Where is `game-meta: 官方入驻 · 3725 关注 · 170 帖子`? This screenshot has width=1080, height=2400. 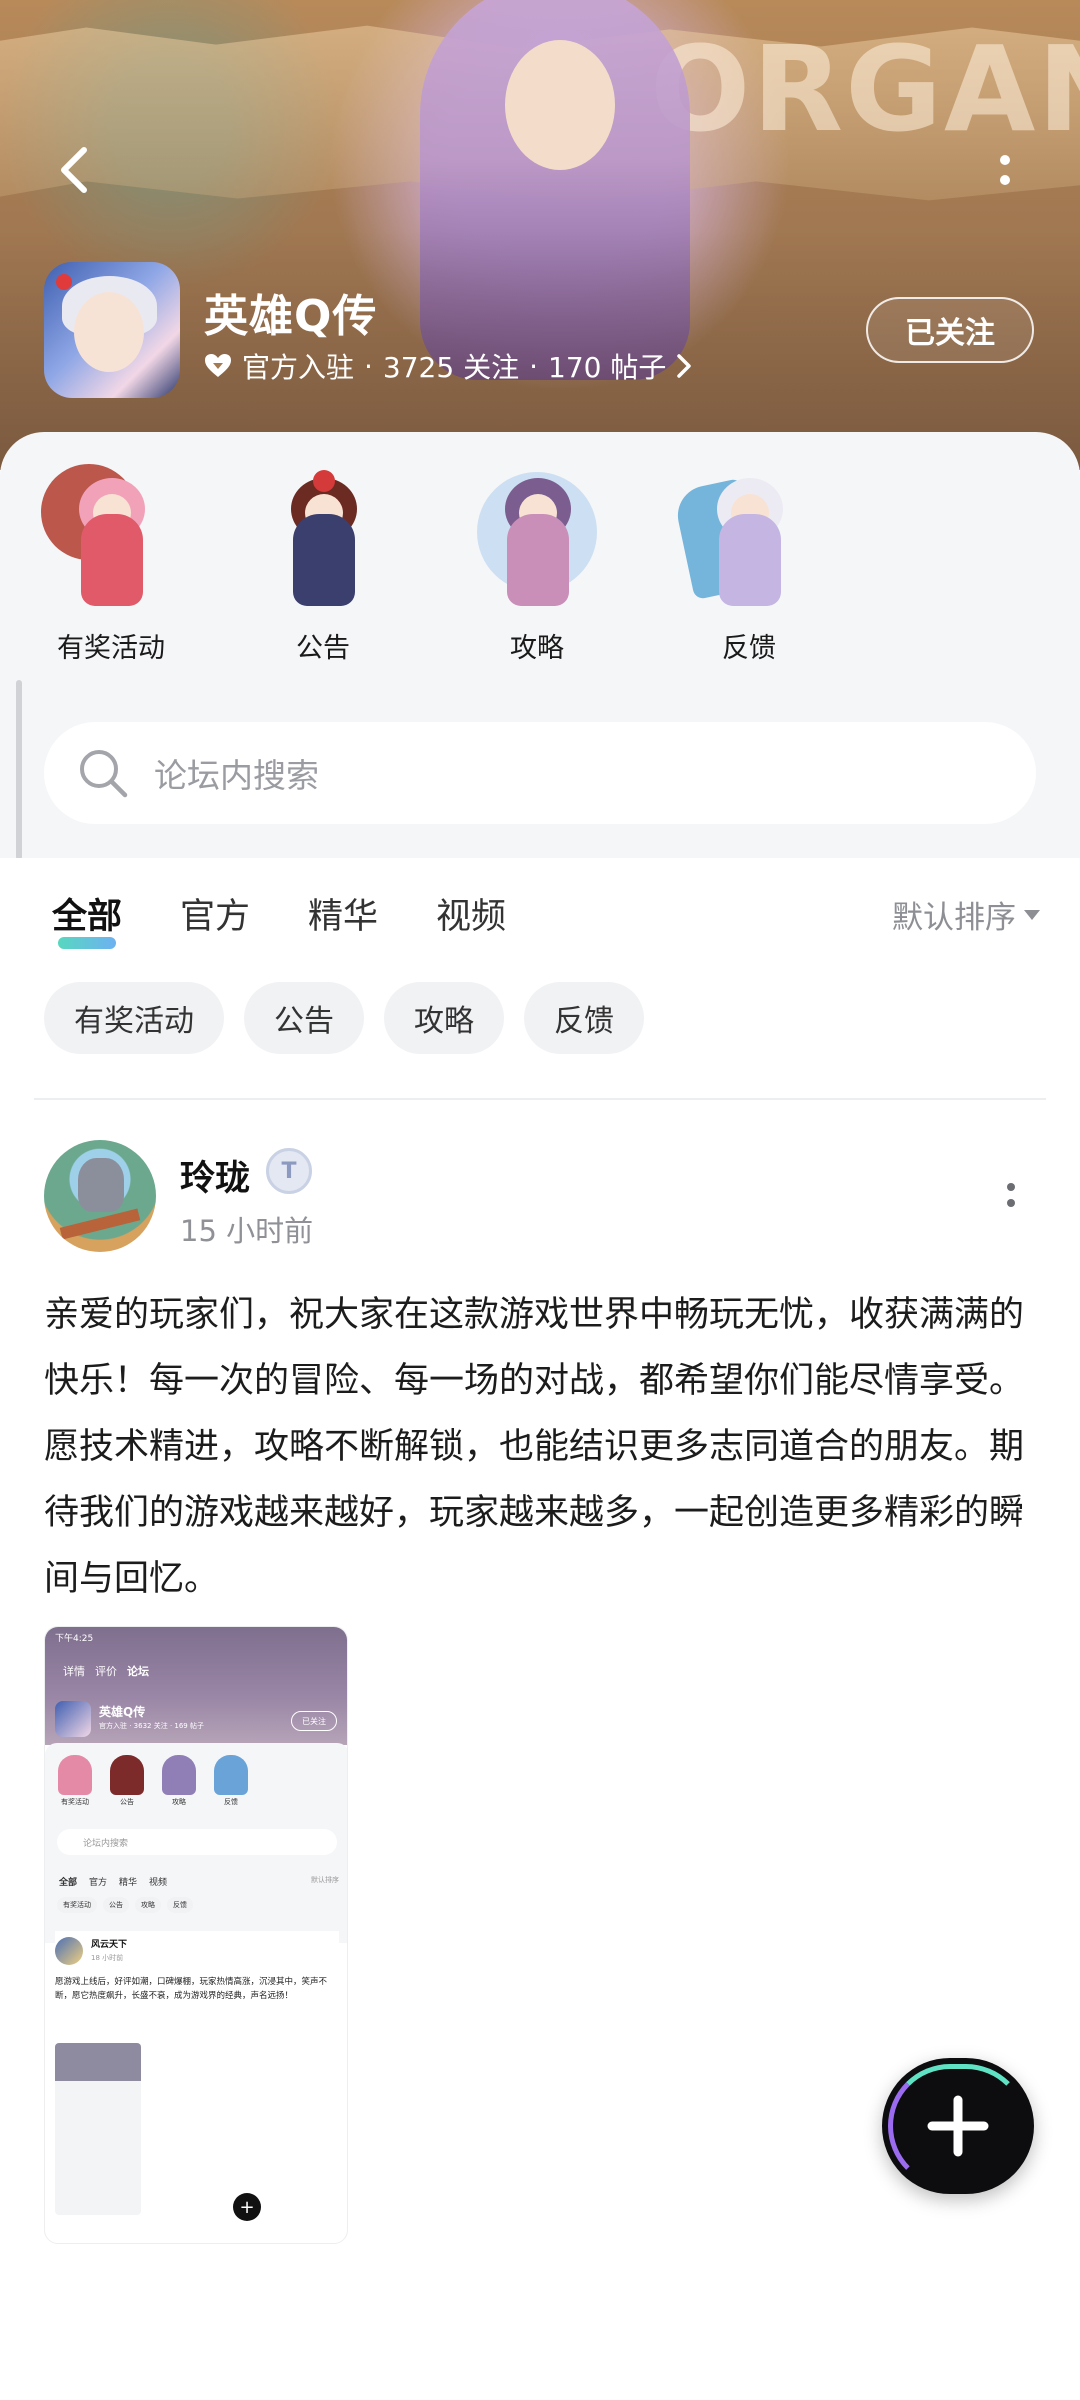 game-meta: 官方入驻 · 3725 关注 · 170 帖子 is located at coordinates (448, 366).